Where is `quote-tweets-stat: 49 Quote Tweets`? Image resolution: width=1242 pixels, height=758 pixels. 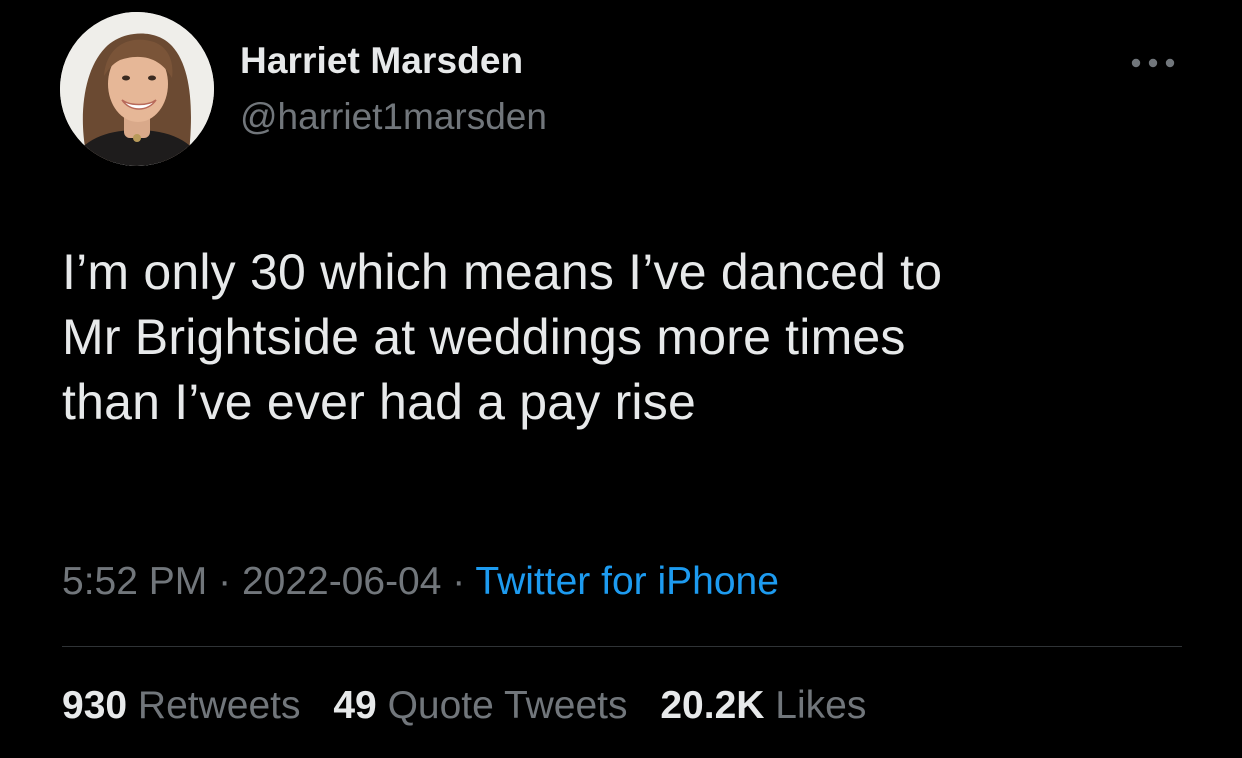
quote-tweets-stat: 49 Quote Tweets is located at coordinates (480, 705).